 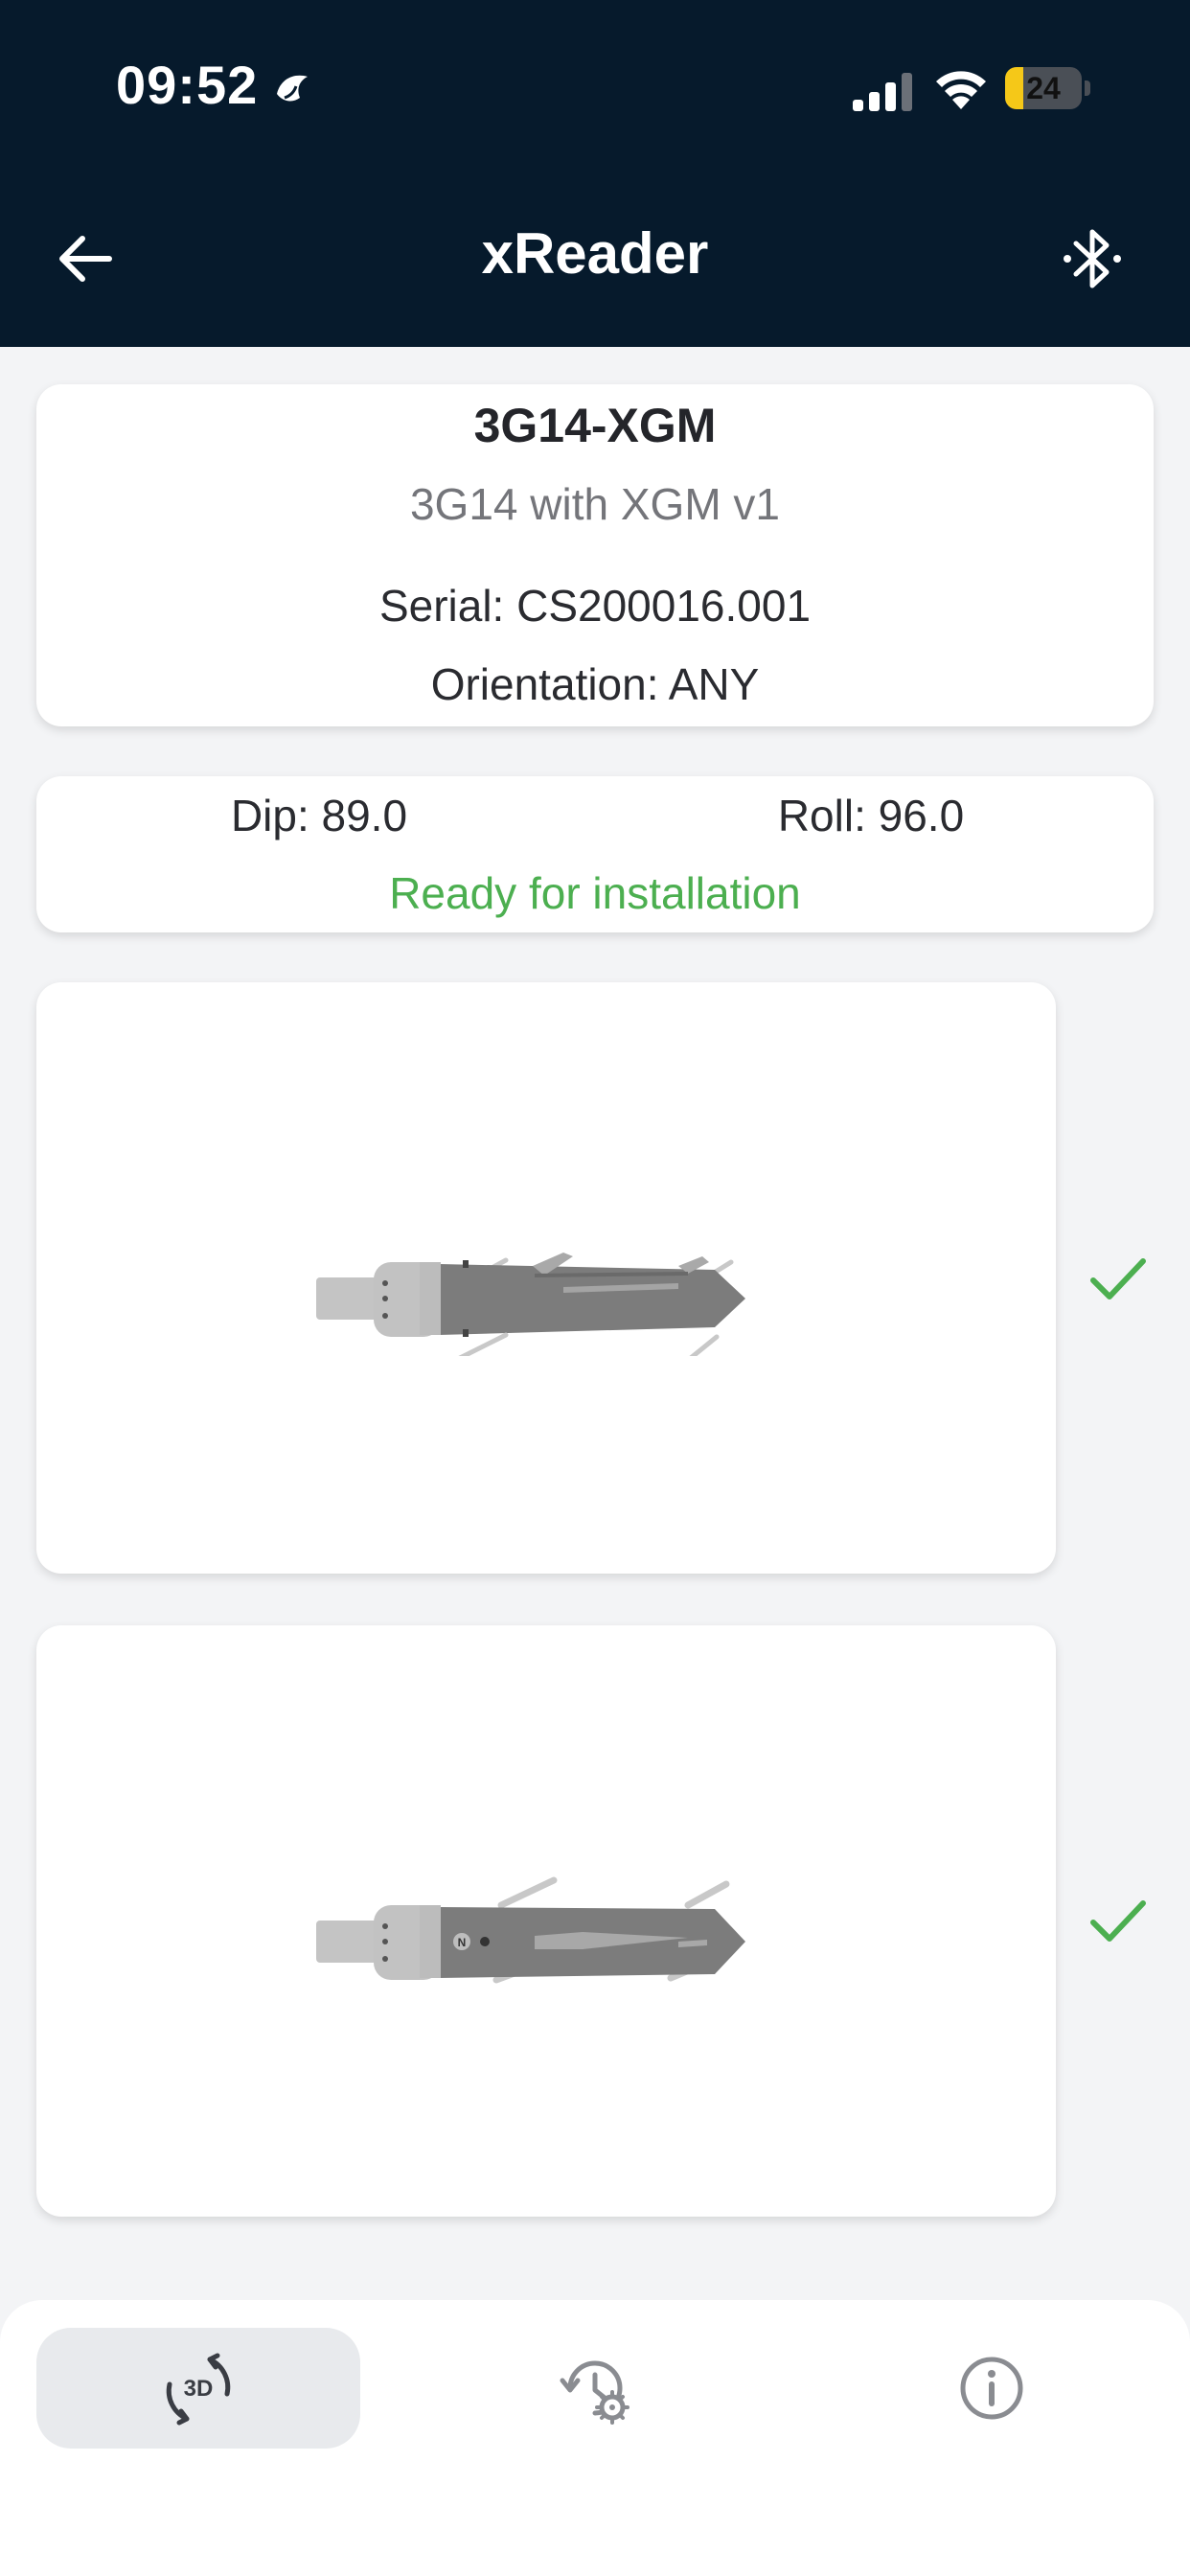 I want to click on wifi-icon, so click(x=961, y=90).